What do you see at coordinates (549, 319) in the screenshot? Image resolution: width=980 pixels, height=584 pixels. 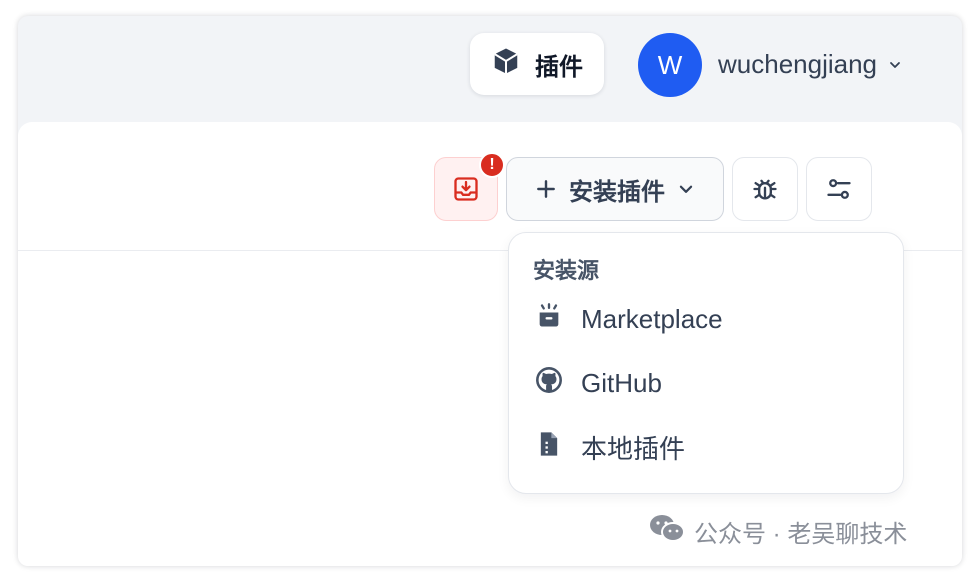 I see `marketplace-icon` at bounding box center [549, 319].